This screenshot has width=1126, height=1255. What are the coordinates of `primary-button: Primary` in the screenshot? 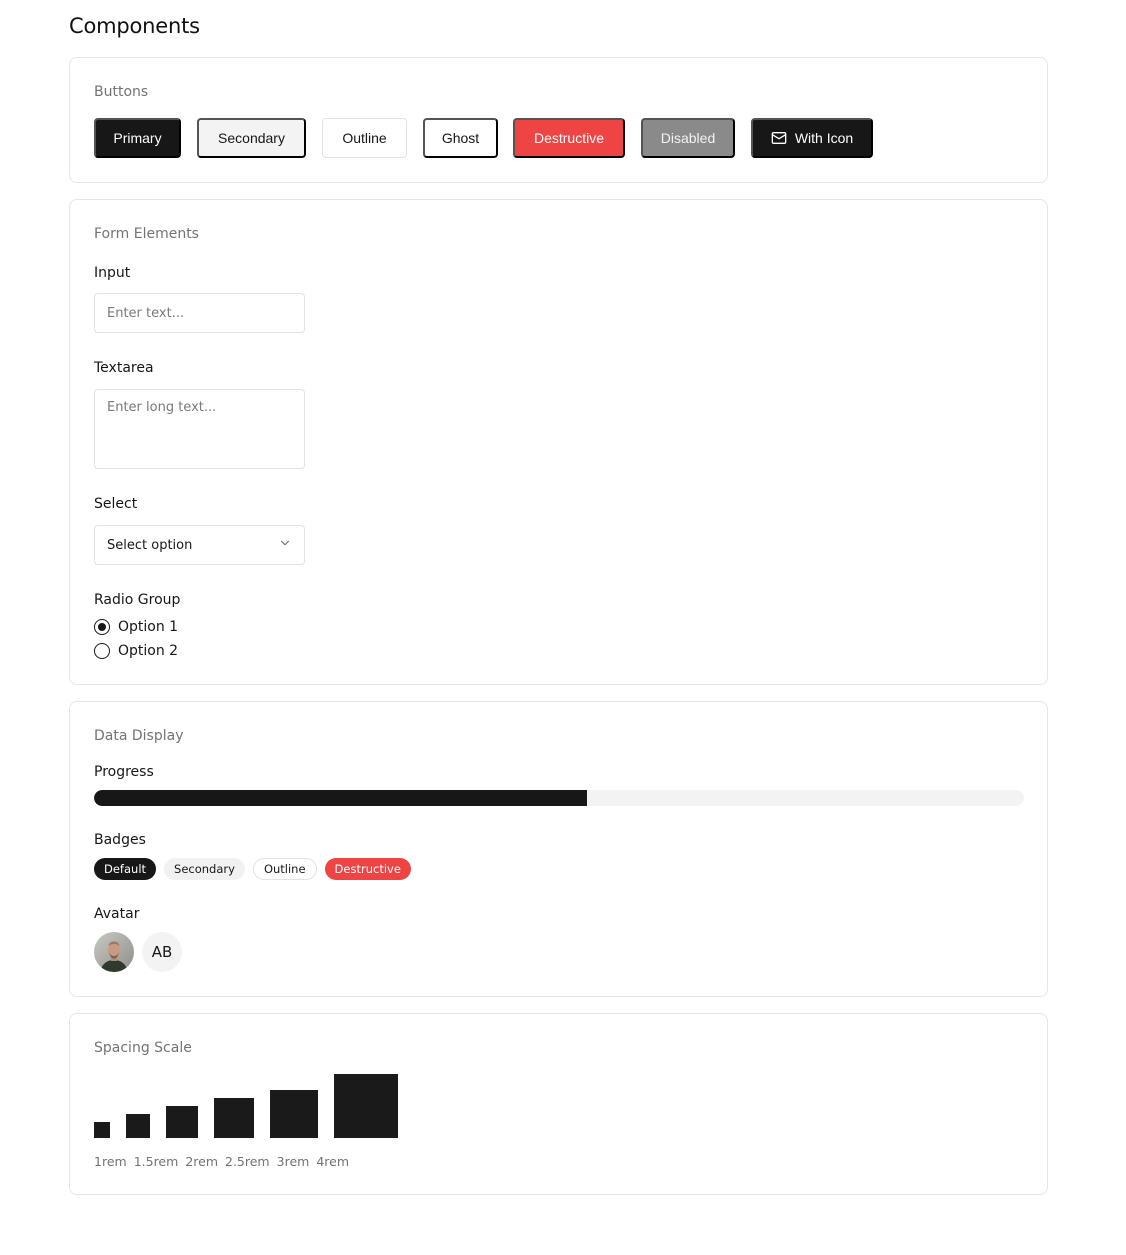 It's located at (137, 138).